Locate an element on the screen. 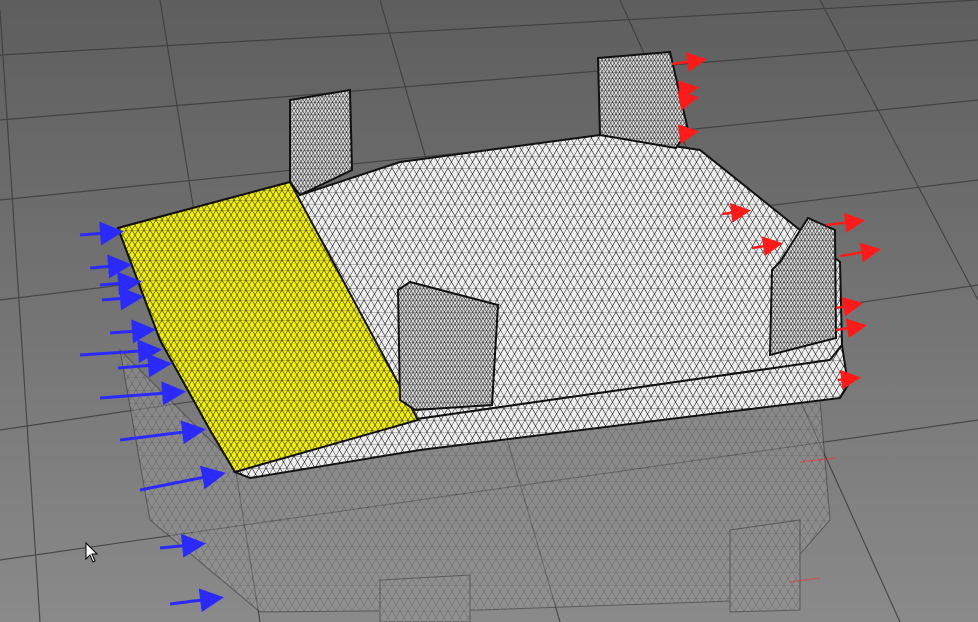  post-front-center is located at coordinates (448, 346).